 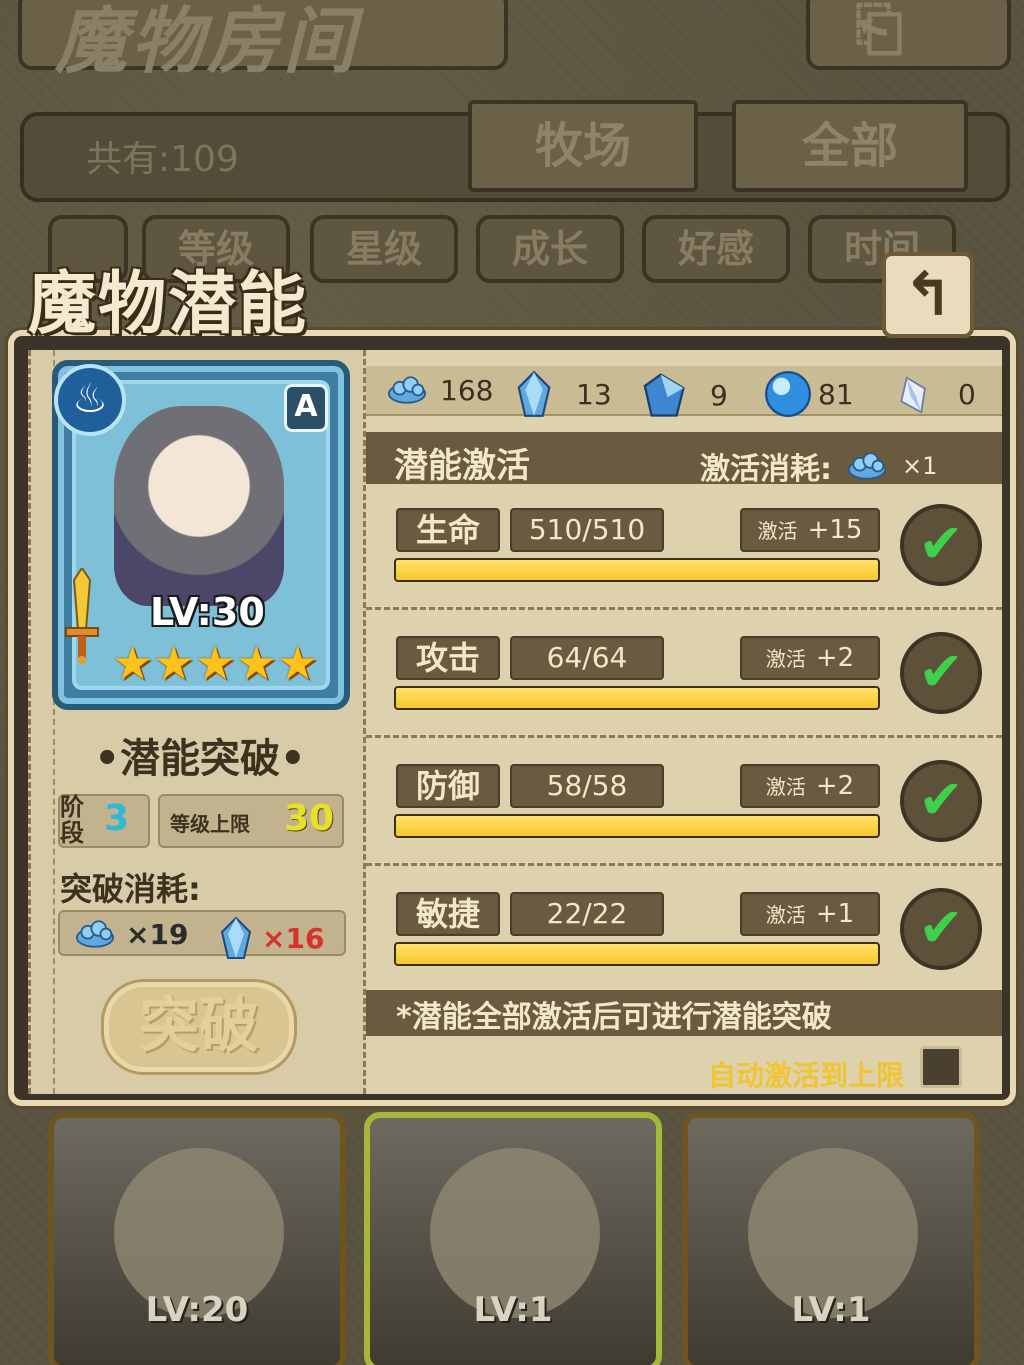 I want to click on progress-bar-hp, so click(x=637, y=570).